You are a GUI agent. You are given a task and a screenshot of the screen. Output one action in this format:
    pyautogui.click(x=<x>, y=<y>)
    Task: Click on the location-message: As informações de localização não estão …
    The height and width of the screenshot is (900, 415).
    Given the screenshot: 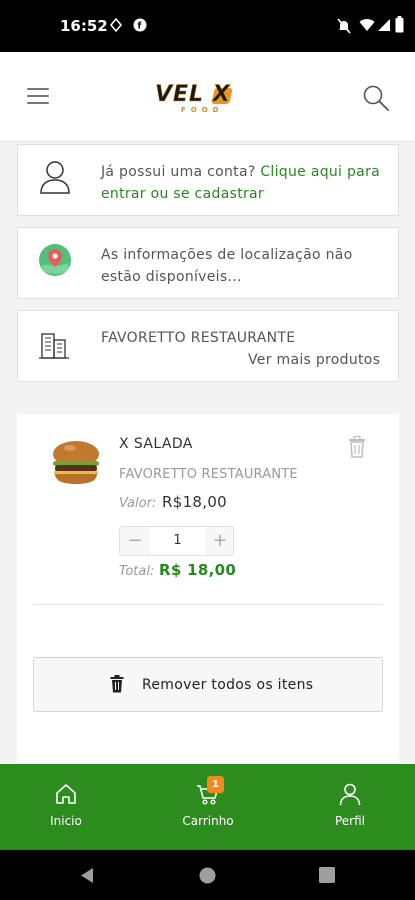 What is the action you would take?
    pyautogui.click(x=227, y=266)
    